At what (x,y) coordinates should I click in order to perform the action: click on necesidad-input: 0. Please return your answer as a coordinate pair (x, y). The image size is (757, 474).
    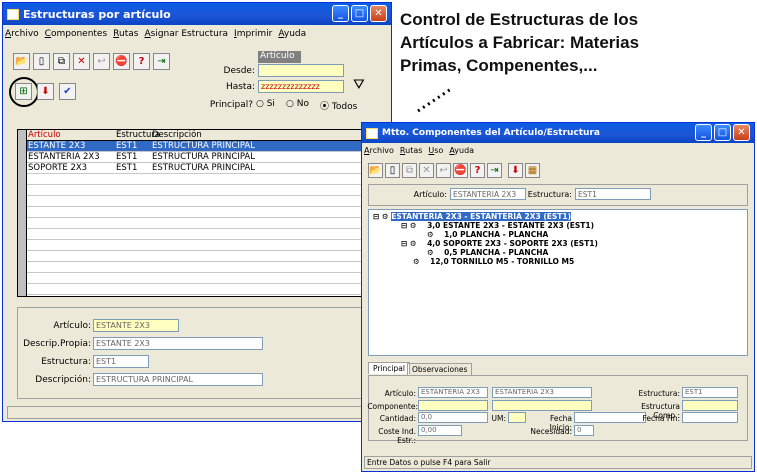
    Looking at the image, I should click on (584, 430).